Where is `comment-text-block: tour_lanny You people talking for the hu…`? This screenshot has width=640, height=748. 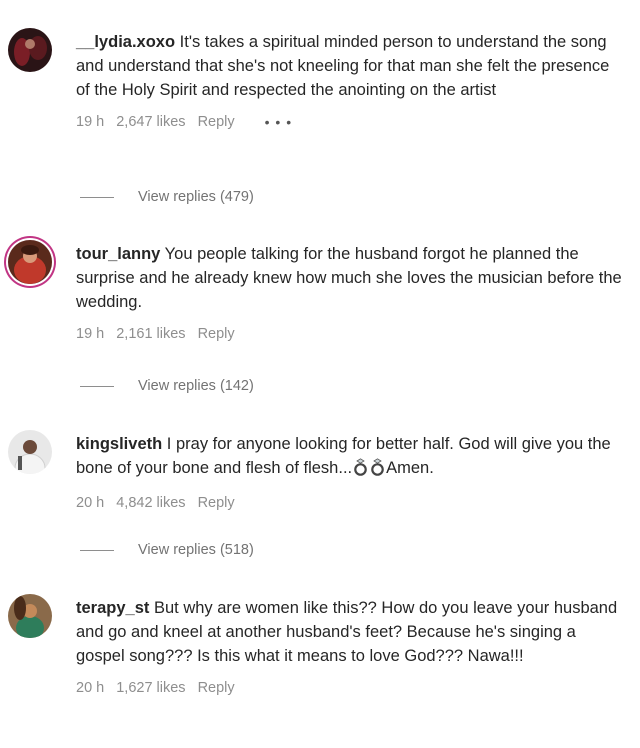 comment-text-block: tour_lanny You people talking for the hu… is located at coordinates (351, 278).